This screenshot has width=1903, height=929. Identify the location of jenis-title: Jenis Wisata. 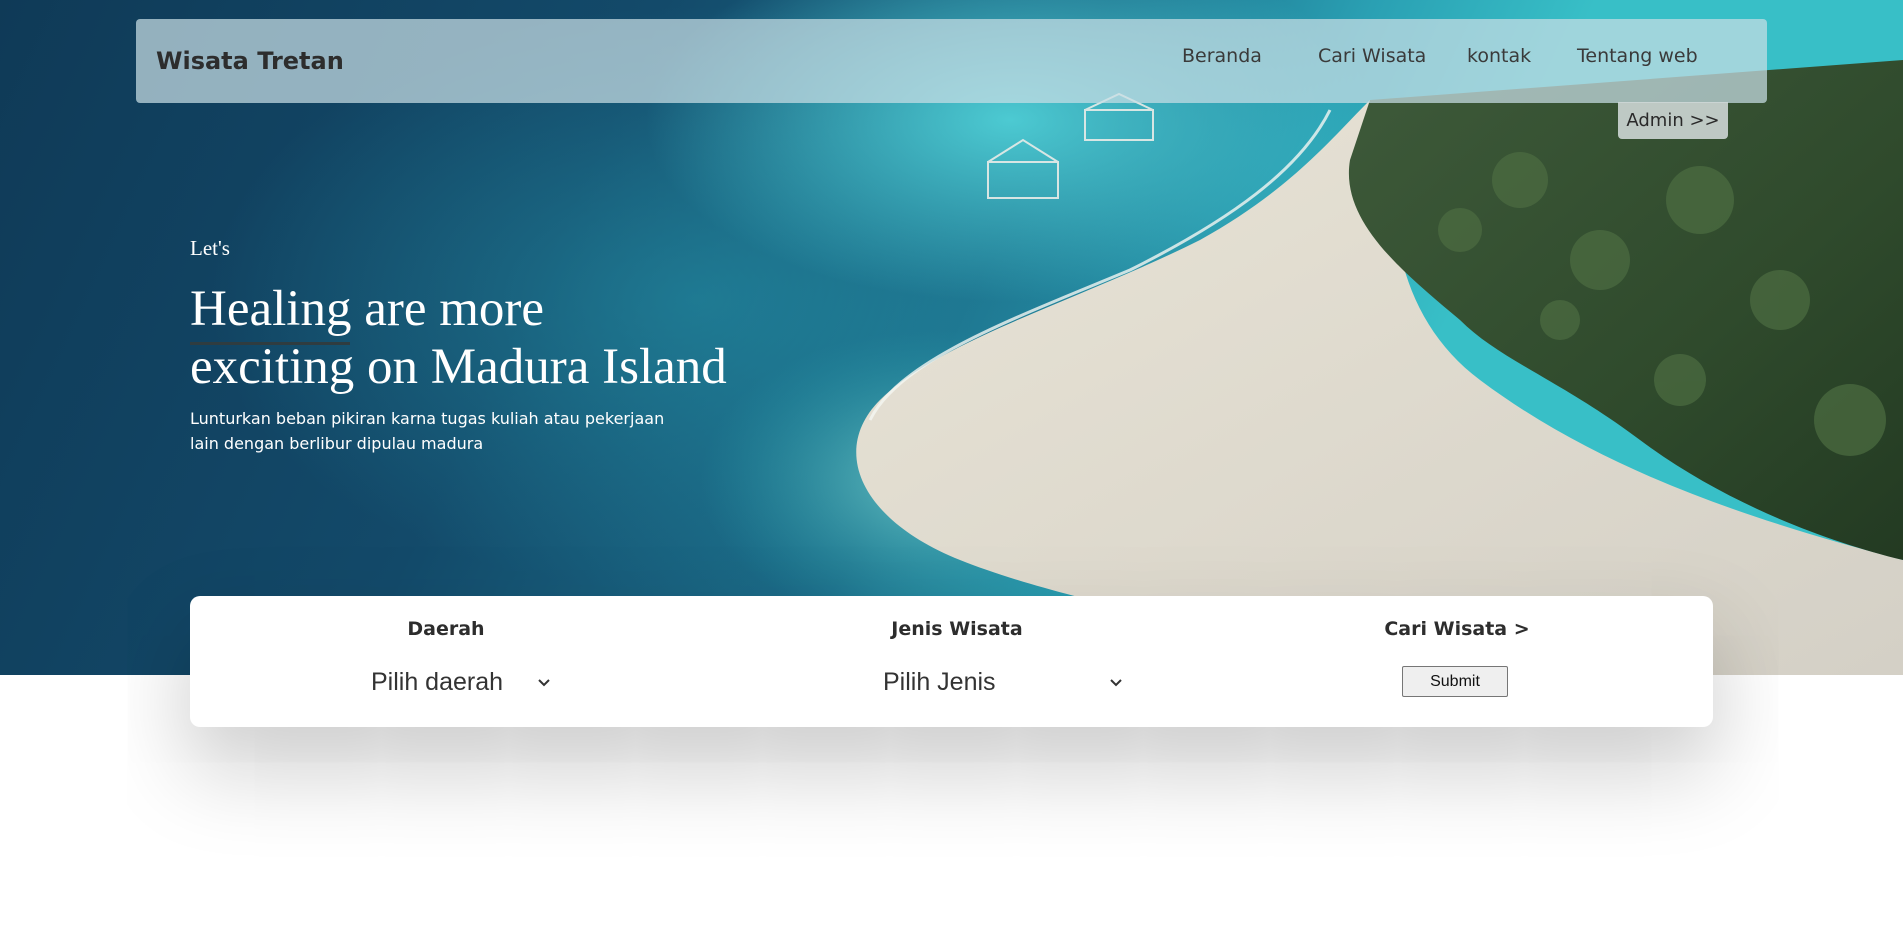
(957, 629).